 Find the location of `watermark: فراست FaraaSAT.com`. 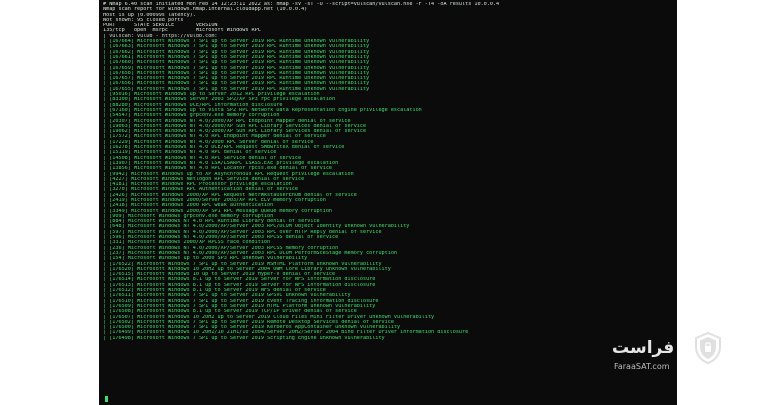

watermark: فراست FaraaSAT.com is located at coordinates (666, 350).